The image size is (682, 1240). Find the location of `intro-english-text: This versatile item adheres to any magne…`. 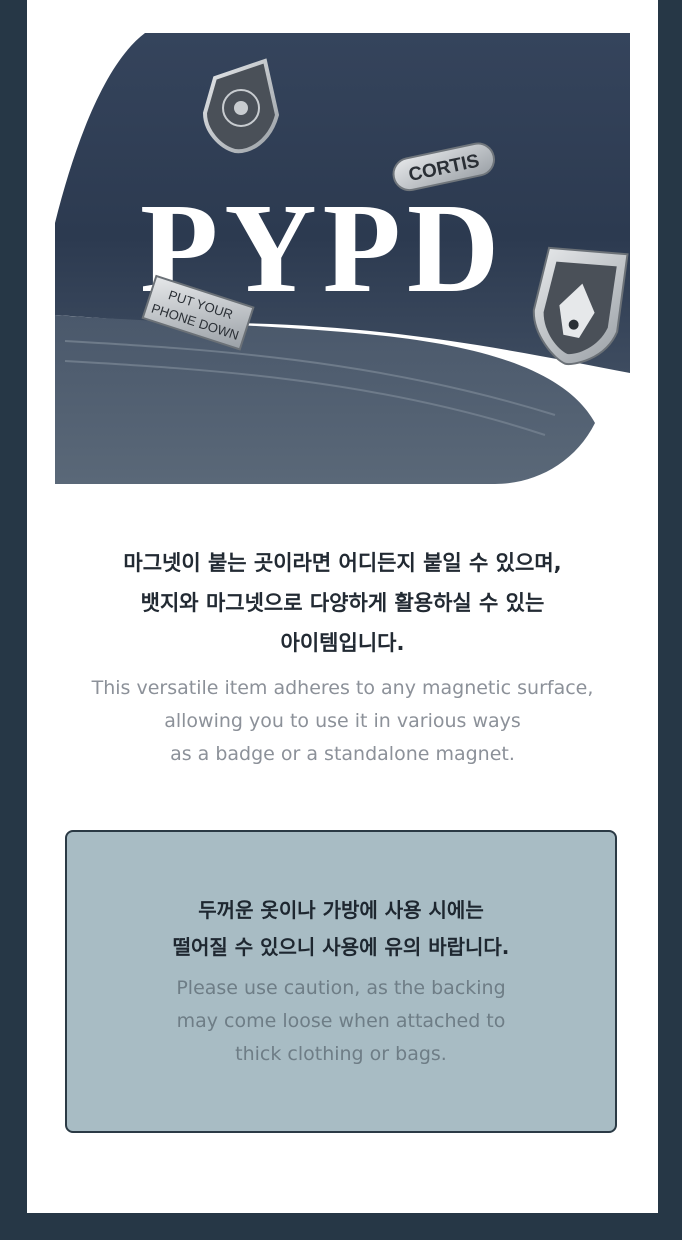

intro-english-text: This versatile item adheres to any magne… is located at coordinates (342, 721).